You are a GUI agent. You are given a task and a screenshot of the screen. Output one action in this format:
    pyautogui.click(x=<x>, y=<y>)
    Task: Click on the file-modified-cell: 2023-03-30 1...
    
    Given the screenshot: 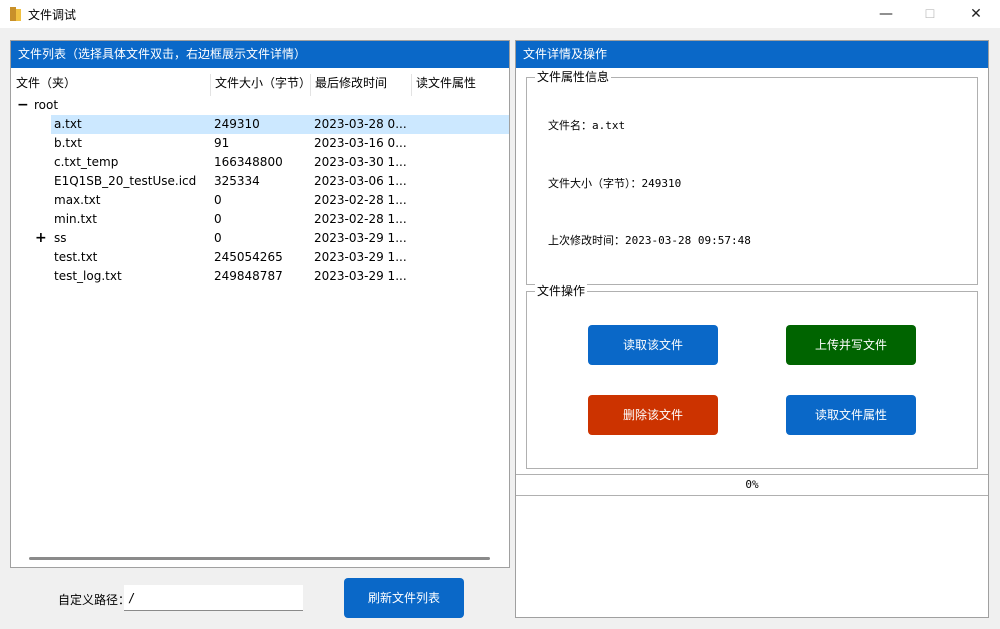 What is the action you would take?
    pyautogui.click(x=360, y=162)
    